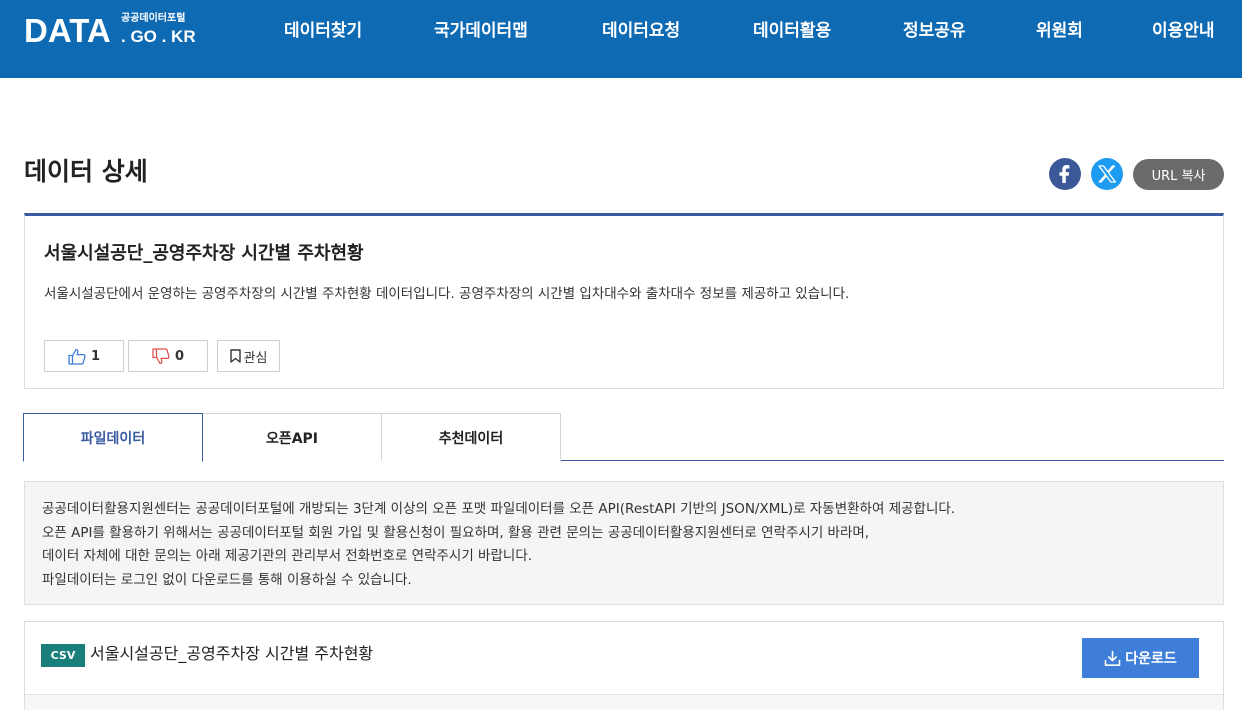 This screenshot has width=1242, height=710. I want to click on bookmark-icon, so click(235, 356).